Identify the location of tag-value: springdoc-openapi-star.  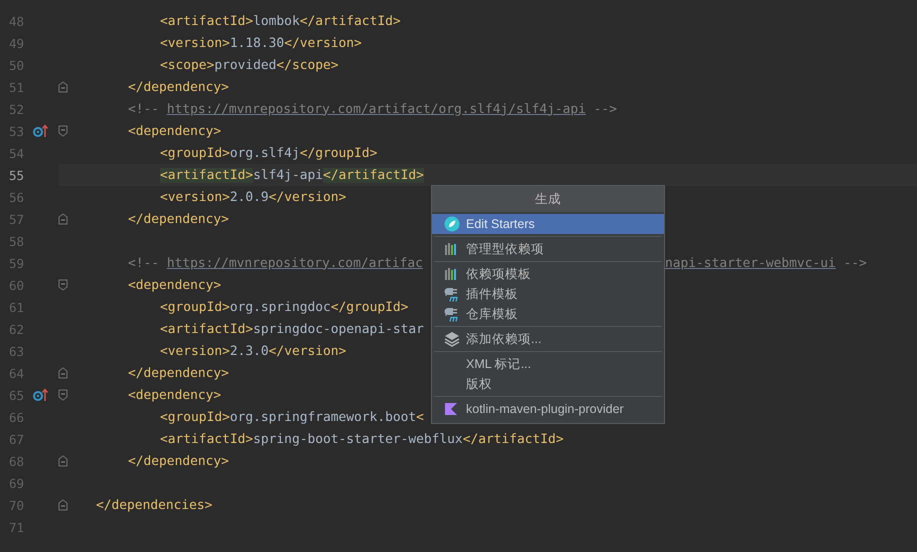
(338, 329).